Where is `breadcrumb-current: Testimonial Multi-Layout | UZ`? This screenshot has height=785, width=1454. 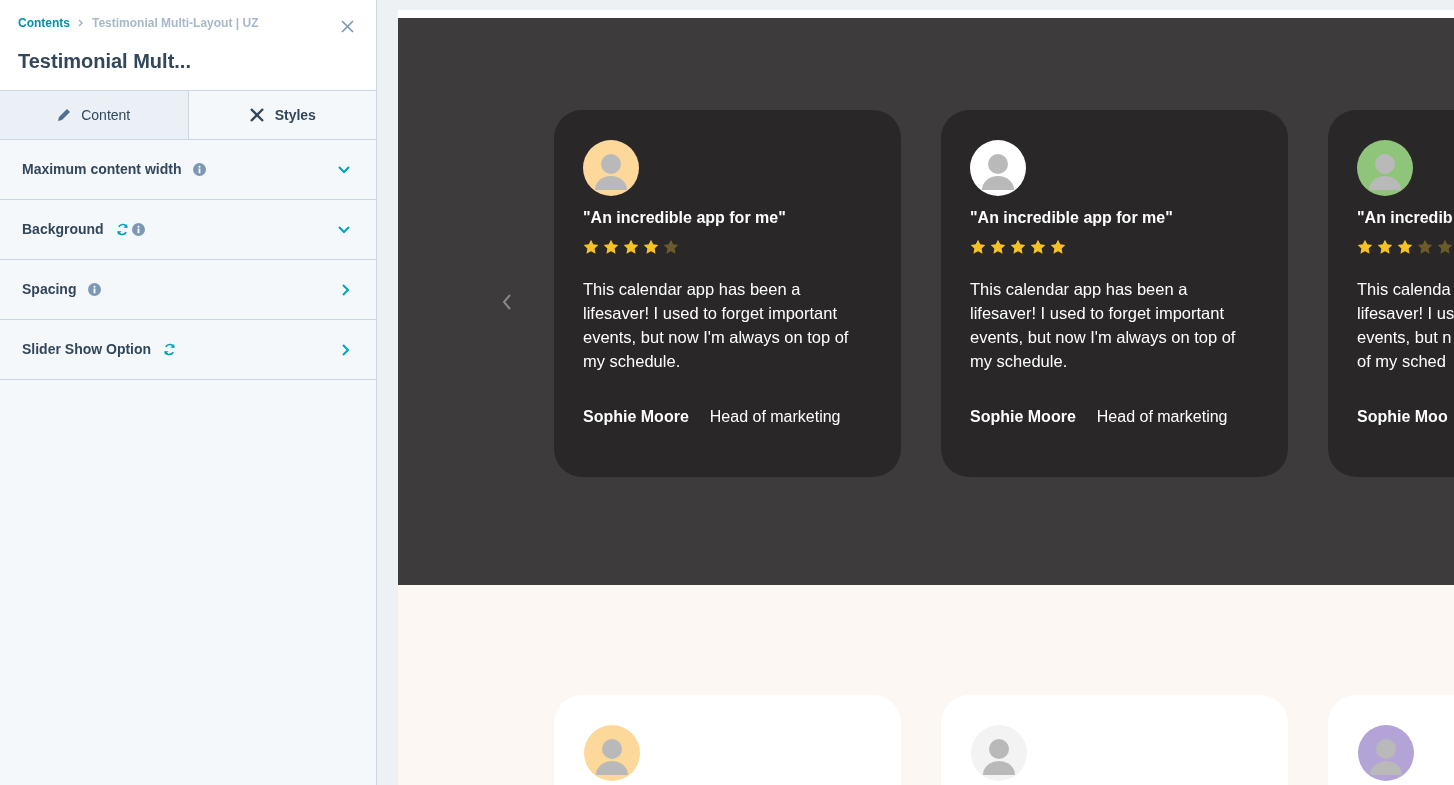
breadcrumb-current: Testimonial Multi-Layout | UZ is located at coordinates (175, 23).